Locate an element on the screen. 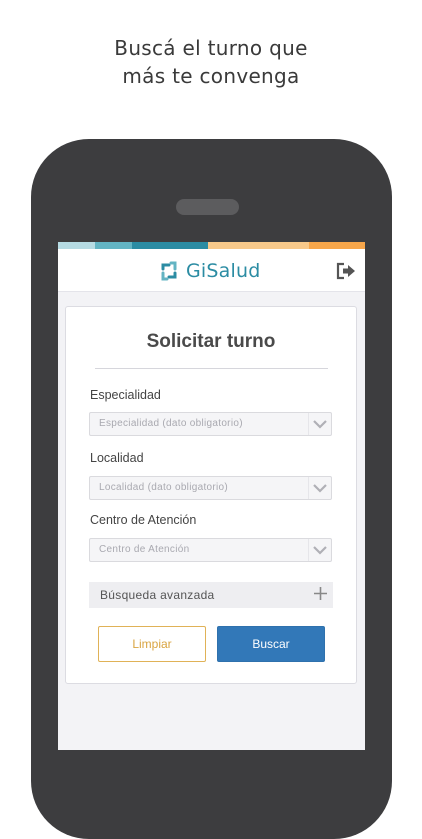 This screenshot has height=839, width=422. care-center-label: Centro de Atención is located at coordinates (143, 520).